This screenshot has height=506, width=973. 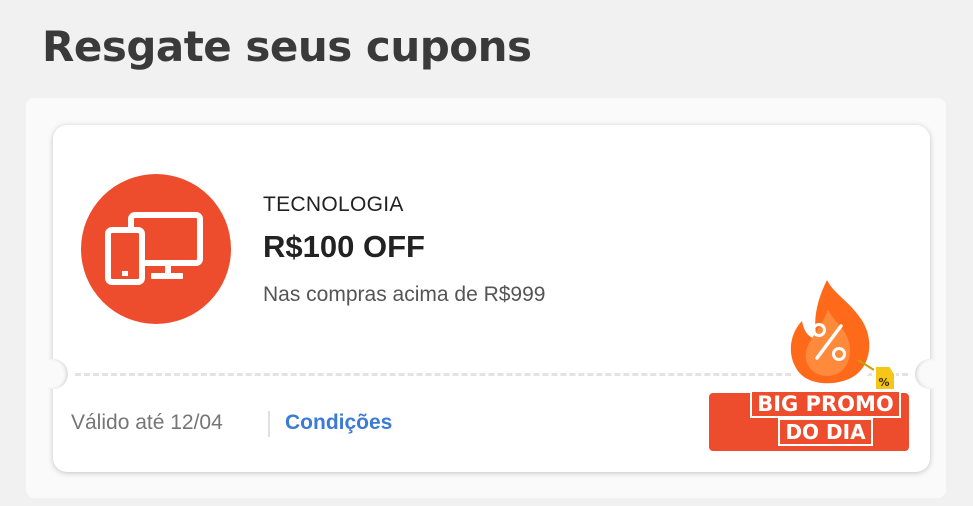 I want to click on coupon-discount: R$100 OFF, so click(x=344, y=246).